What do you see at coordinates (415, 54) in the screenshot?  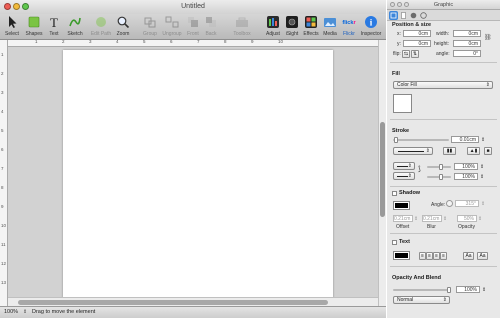 I see `flip-vertical-button: ⇅` at bounding box center [415, 54].